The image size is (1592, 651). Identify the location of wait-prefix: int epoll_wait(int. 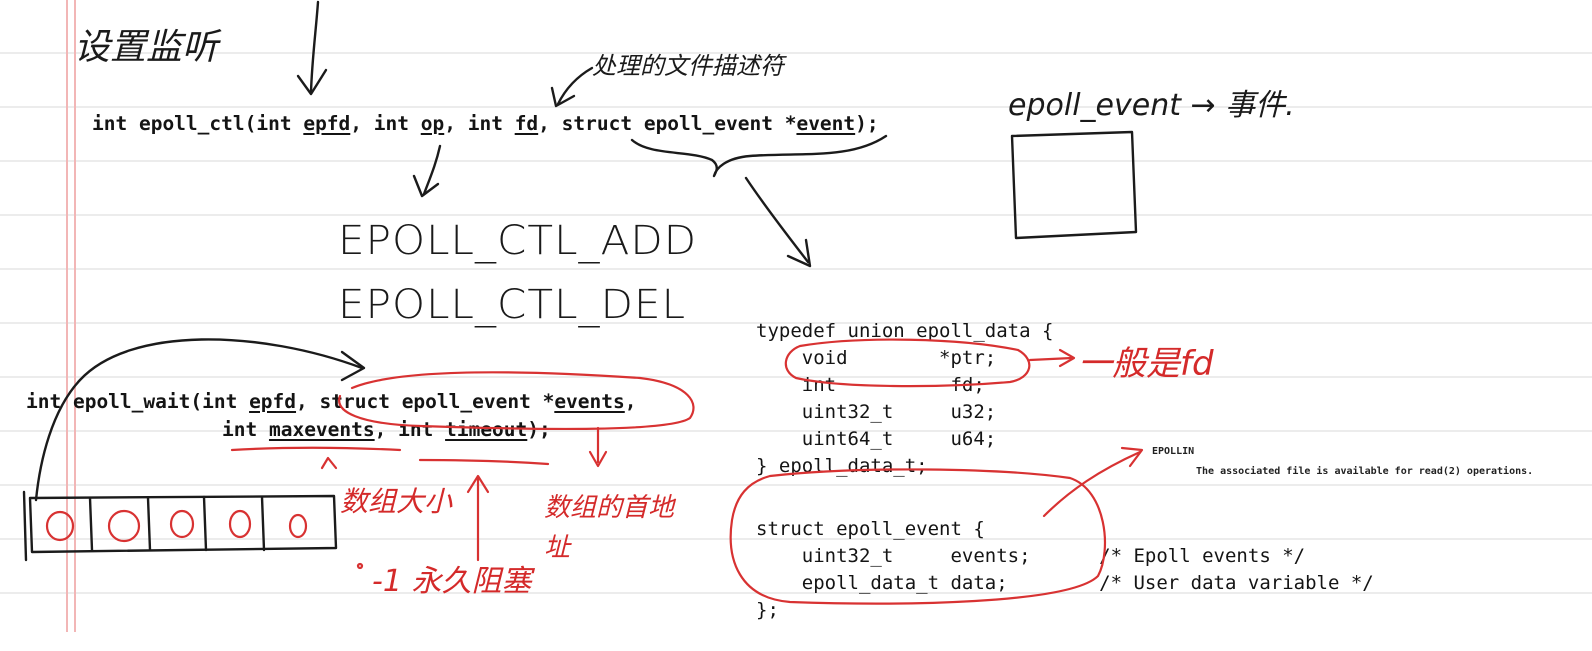
(138, 401).